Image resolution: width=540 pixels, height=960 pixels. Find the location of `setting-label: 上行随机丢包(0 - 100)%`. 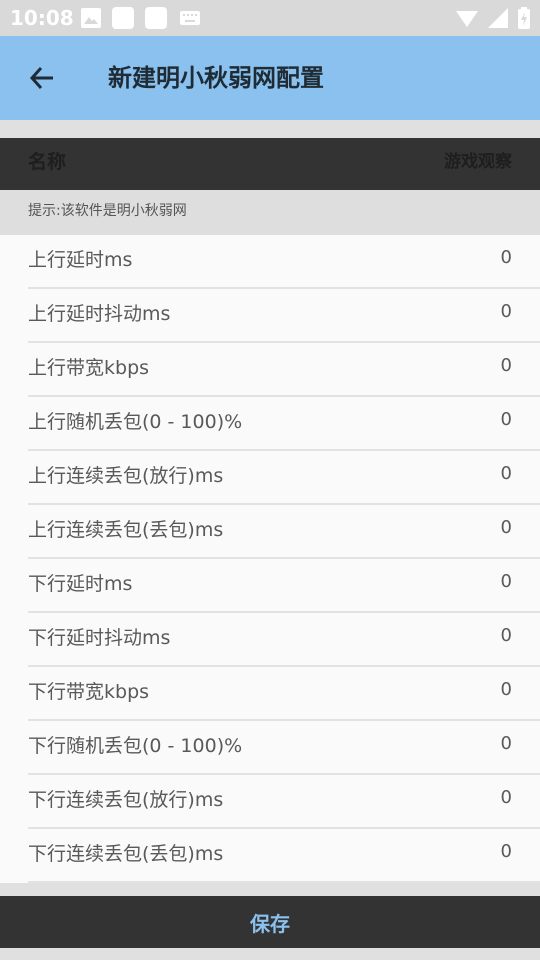

setting-label: 上行随机丢包(0 - 100)% is located at coordinates (135, 422).